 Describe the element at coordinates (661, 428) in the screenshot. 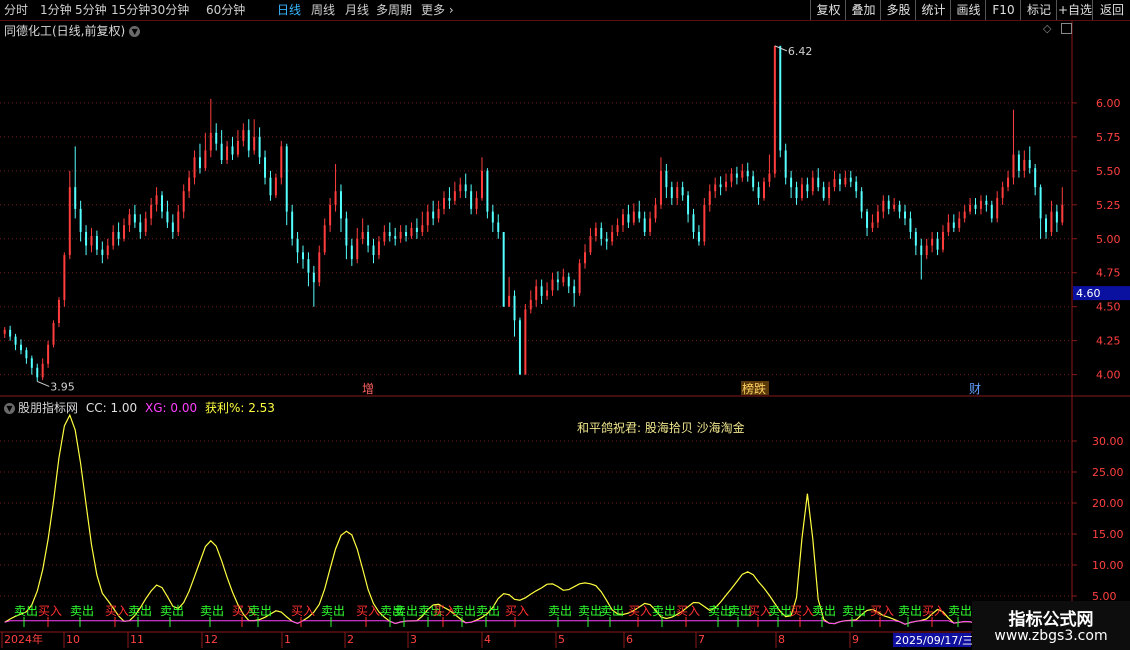

I see `indicator-annotation: 和平鸽祝君: 股海拾贝 沙海淘金` at that location.